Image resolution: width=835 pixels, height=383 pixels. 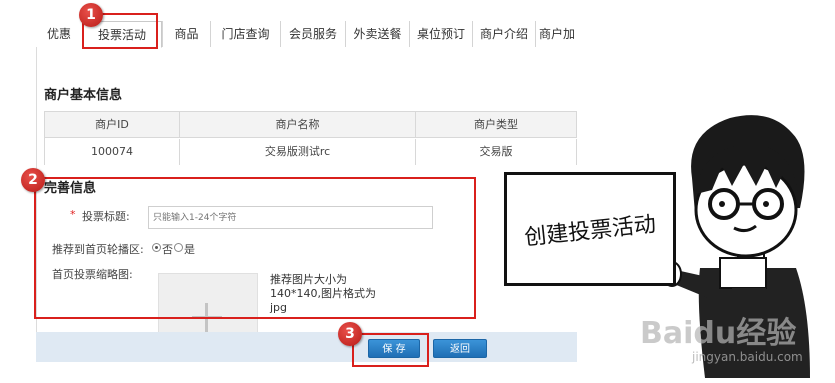 What do you see at coordinates (306, 347) in the screenshot?
I see `form-footer` at bounding box center [306, 347].